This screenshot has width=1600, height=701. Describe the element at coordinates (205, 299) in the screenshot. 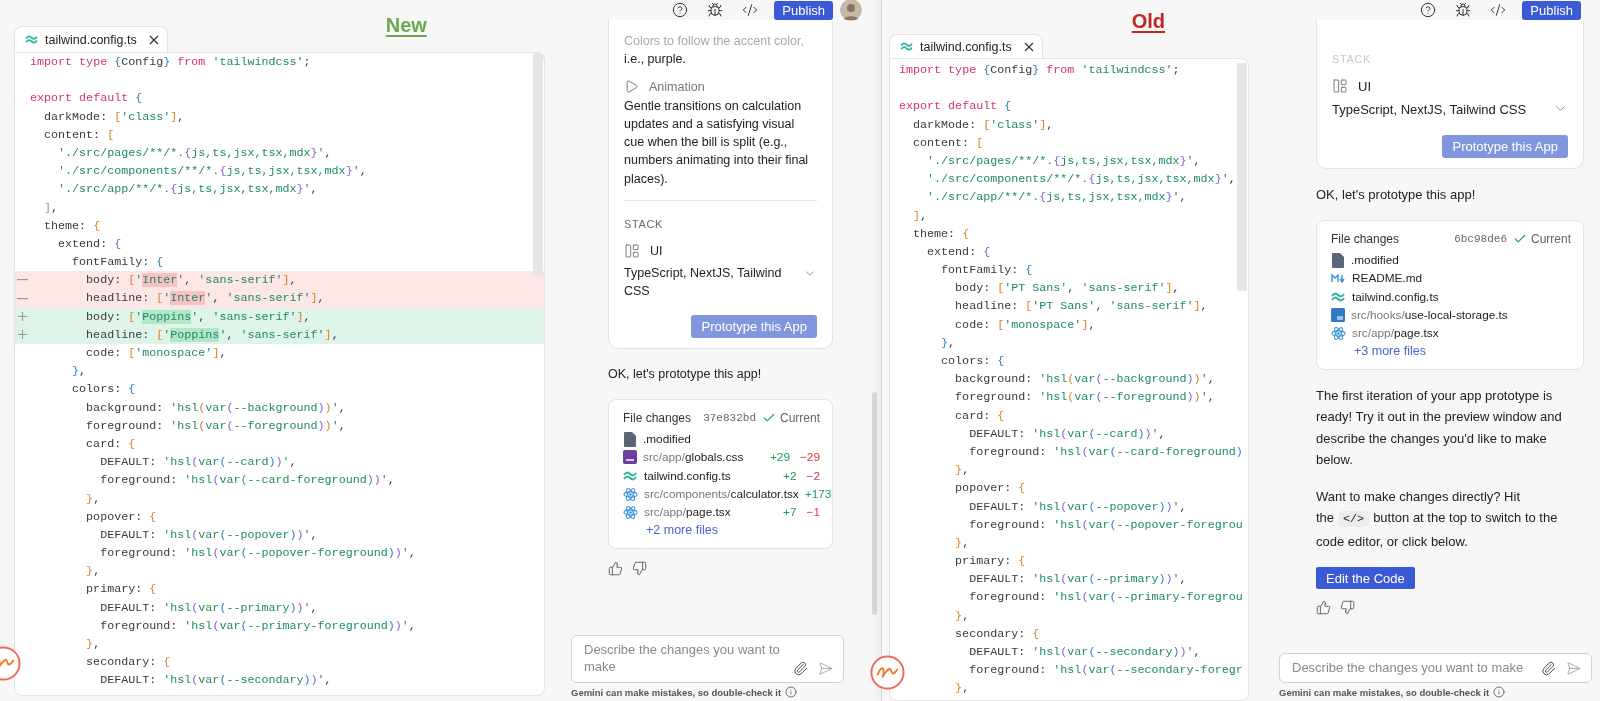

I see `code-line: headline: ['Inter', 'sans-serif'],` at that location.